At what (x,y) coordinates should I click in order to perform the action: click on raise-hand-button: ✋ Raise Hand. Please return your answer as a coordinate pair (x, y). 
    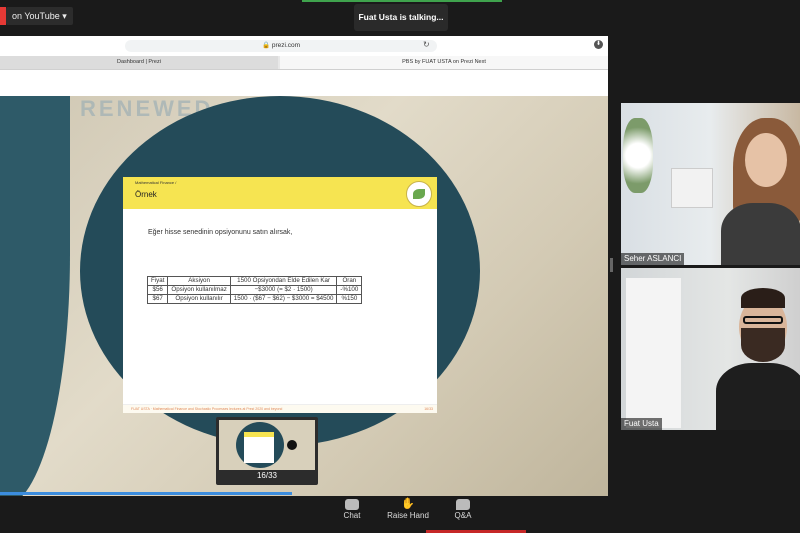
    Looking at the image, I should click on (408, 509).